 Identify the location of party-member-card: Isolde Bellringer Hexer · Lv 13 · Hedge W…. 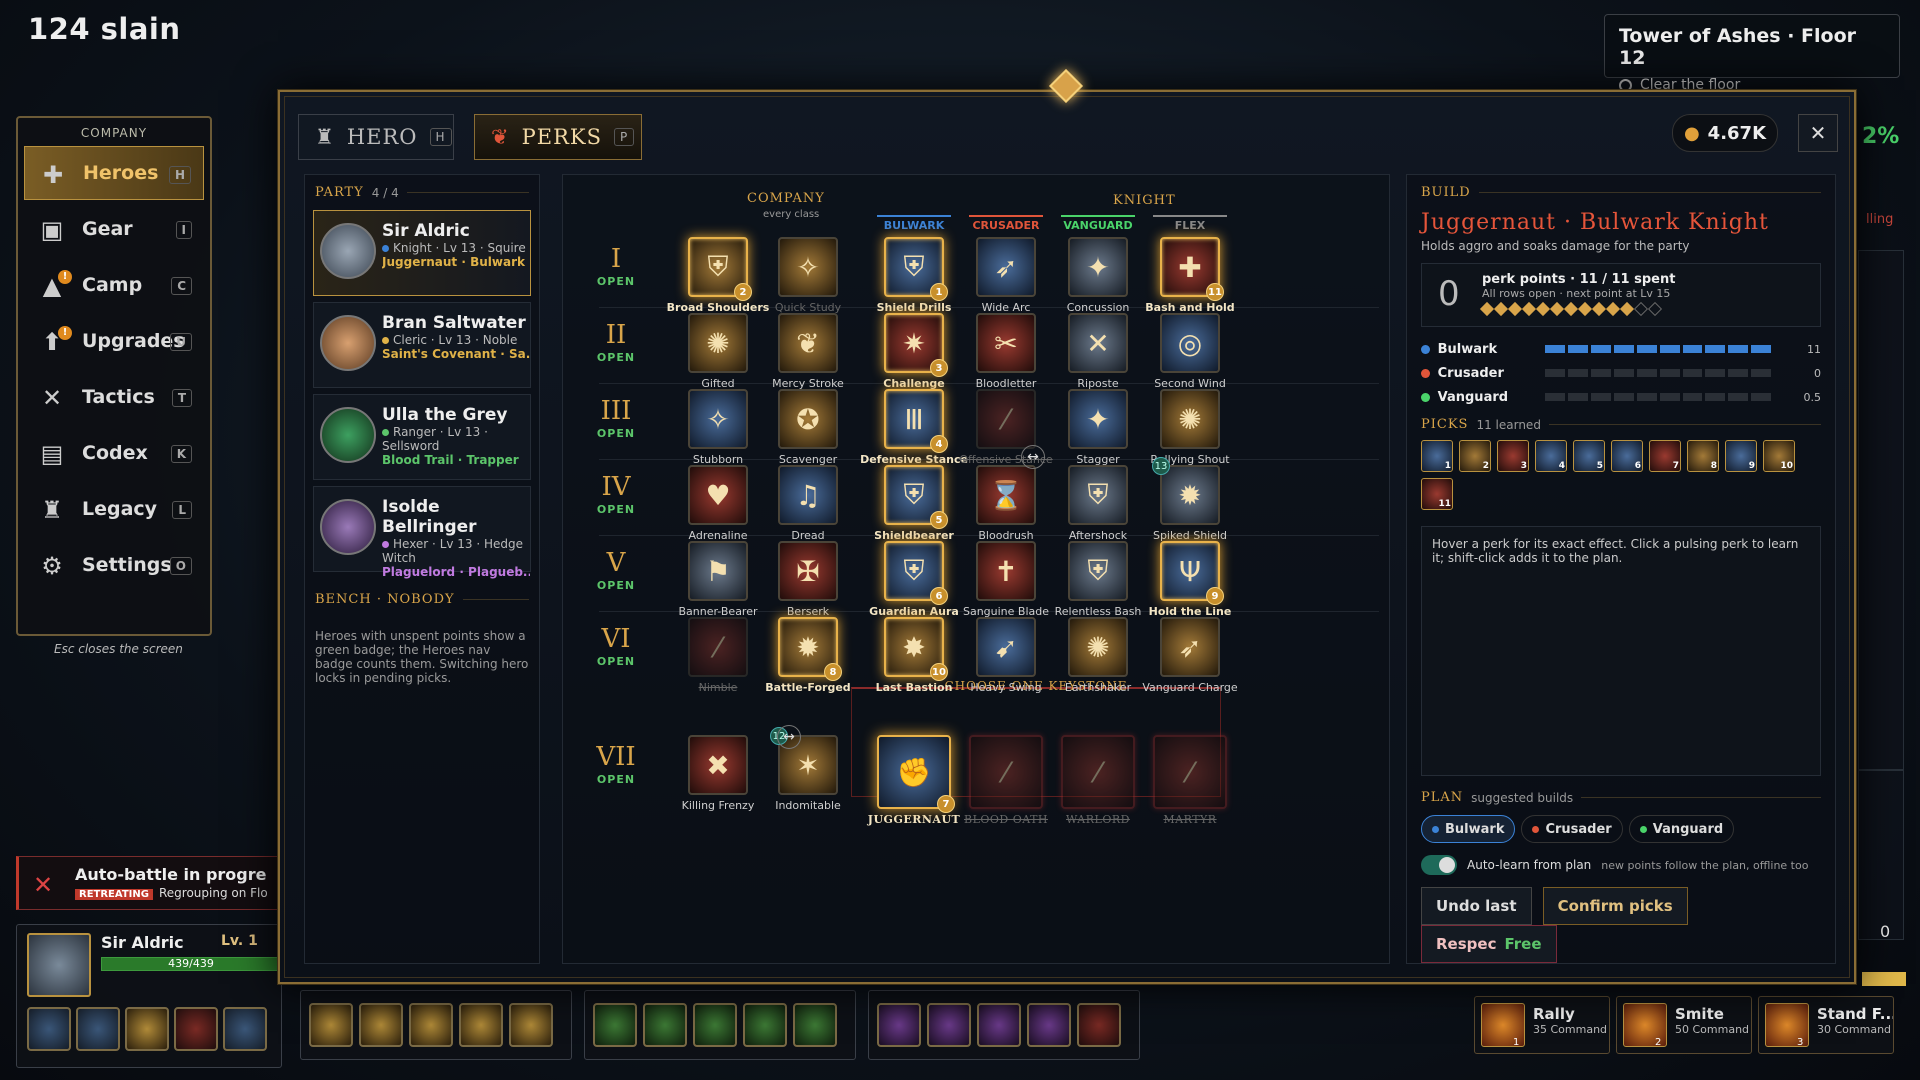
(422, 532).